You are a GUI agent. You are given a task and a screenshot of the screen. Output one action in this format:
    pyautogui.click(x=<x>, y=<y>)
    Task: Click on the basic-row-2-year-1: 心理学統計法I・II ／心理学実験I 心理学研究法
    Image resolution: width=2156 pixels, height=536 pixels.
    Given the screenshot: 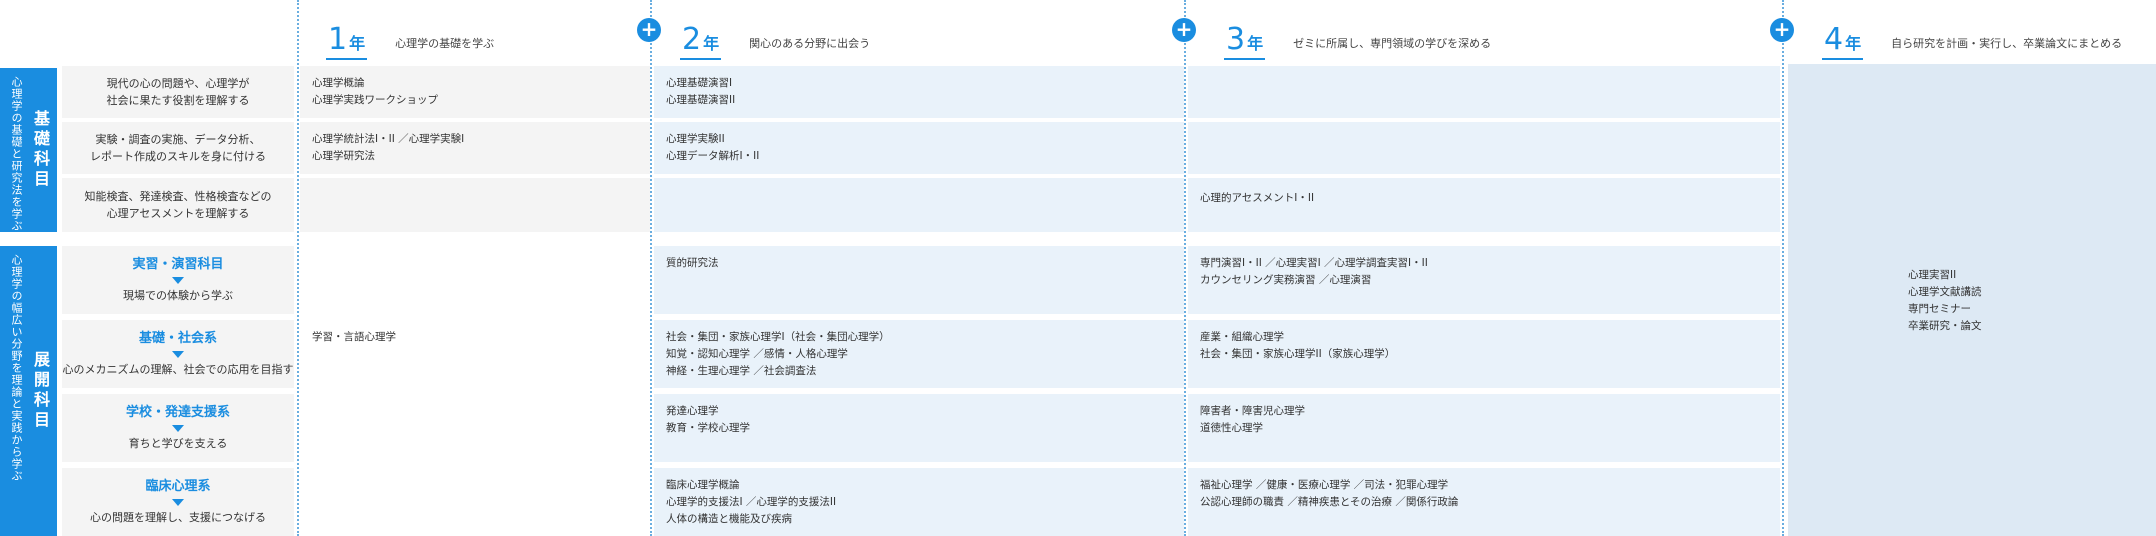 What is the action you would take?
    pyautogui.click(x=475, y=148)
    